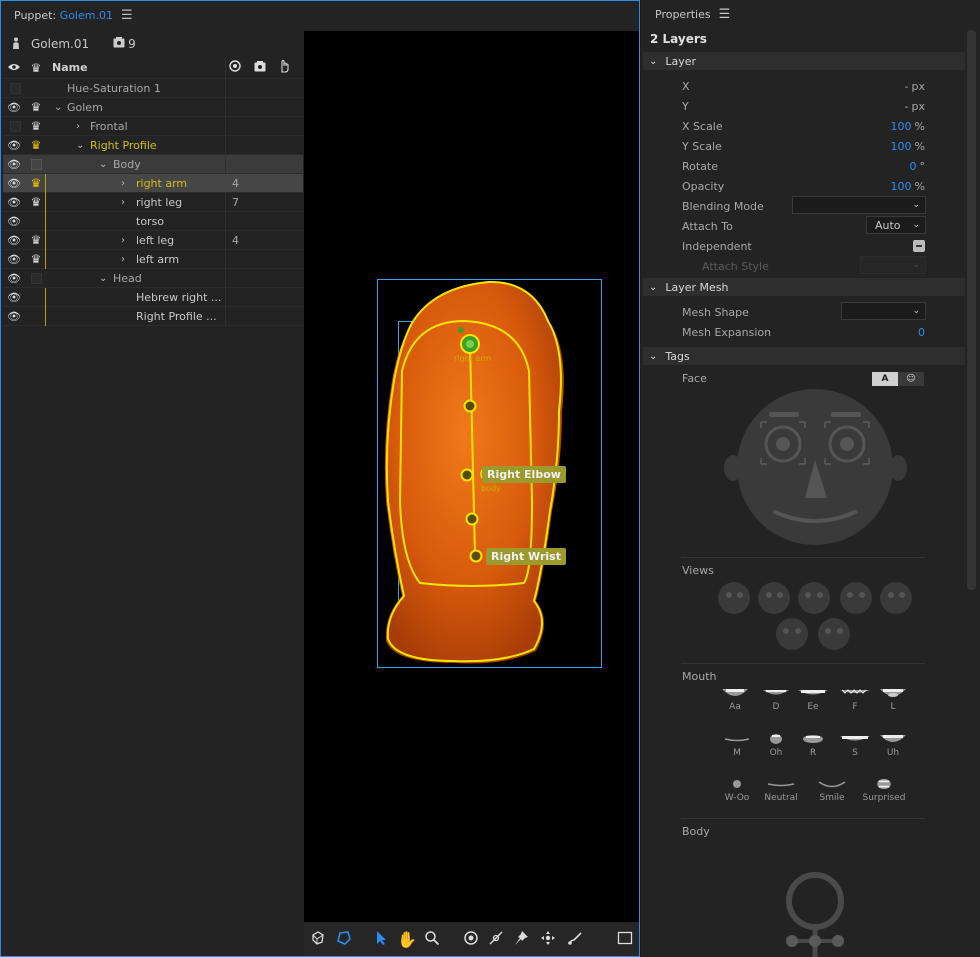 This screenshot has width=980, height=957. Describe the element at coordinates (467, 475) in the screenshot. I see `elbow-handle` at that location.